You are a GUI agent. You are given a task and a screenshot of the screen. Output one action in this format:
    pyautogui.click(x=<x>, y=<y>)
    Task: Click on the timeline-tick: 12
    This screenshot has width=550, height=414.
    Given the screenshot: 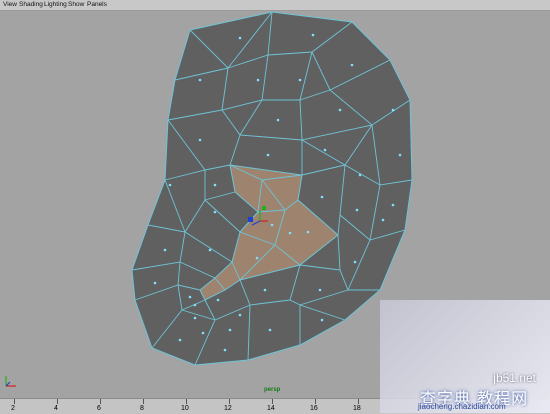 What is the action you would take?
    pyautogui.click(x=228, y=408)
    